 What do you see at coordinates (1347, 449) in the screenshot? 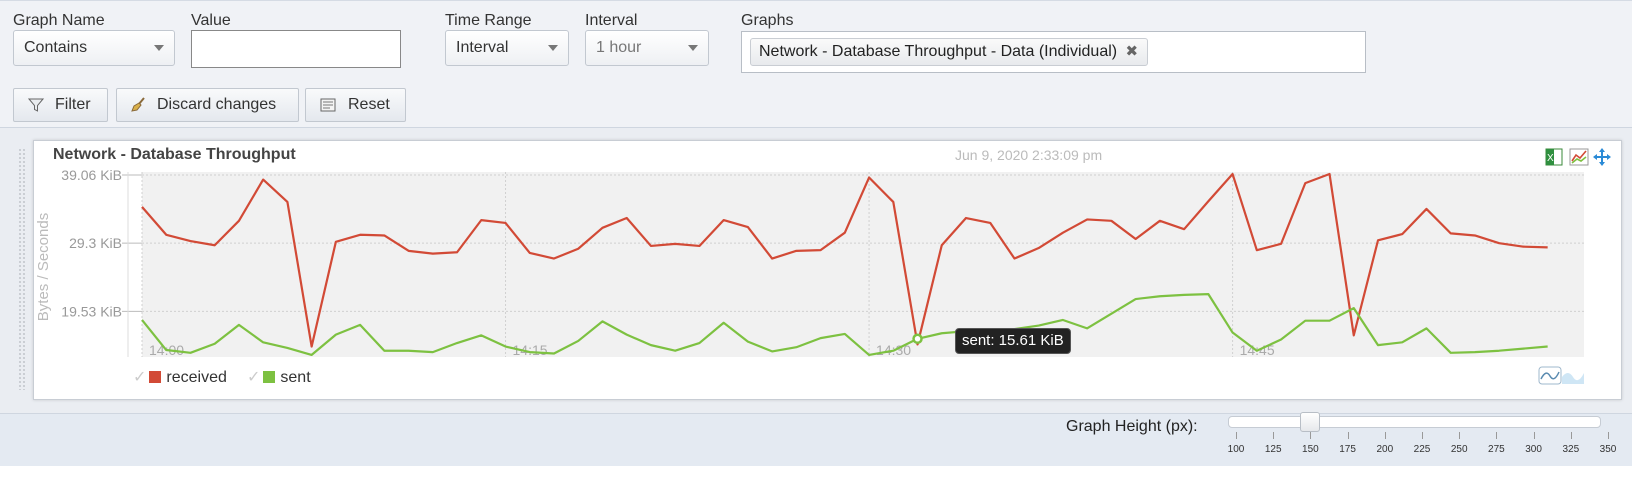
I see `slider-tick-label: 175` at bounding box center [1347, 449].